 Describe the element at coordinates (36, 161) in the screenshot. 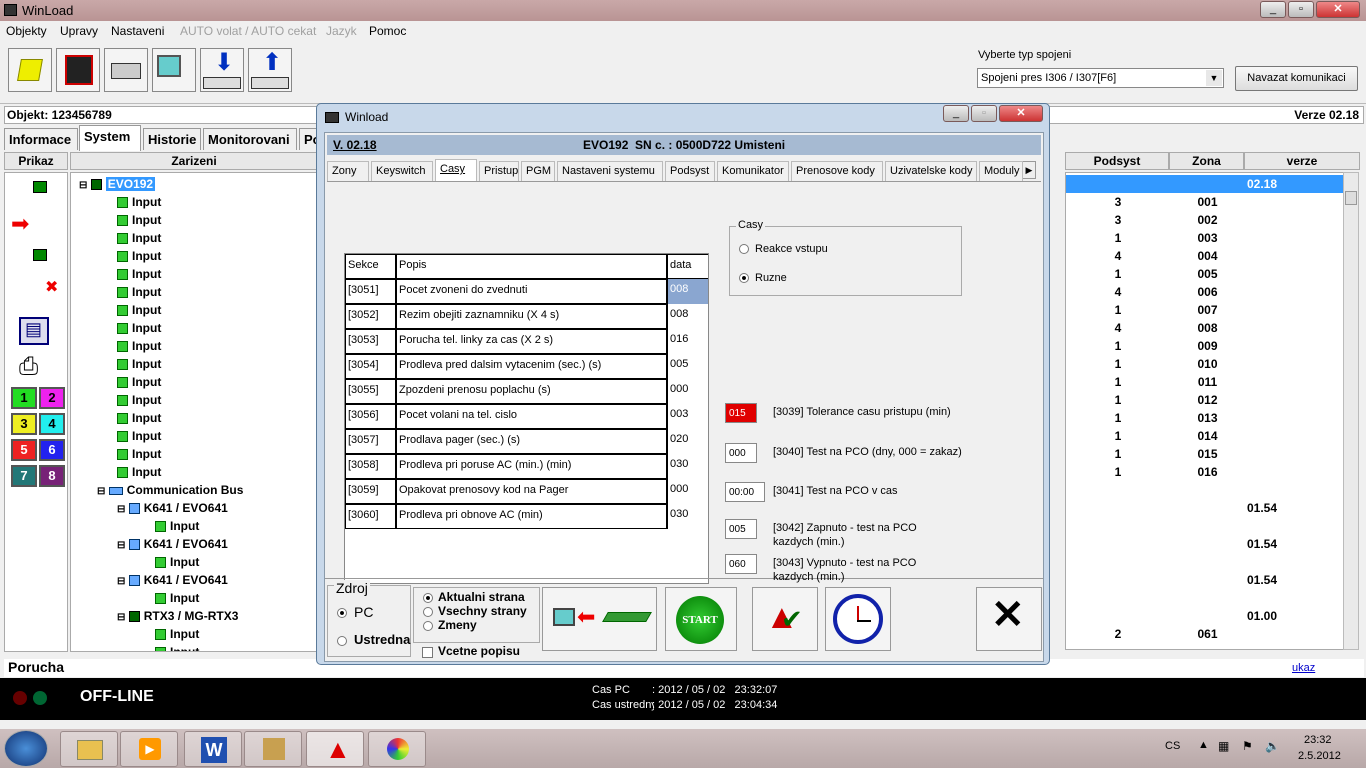

I see `header-prikaz: Prikaz` at that location.